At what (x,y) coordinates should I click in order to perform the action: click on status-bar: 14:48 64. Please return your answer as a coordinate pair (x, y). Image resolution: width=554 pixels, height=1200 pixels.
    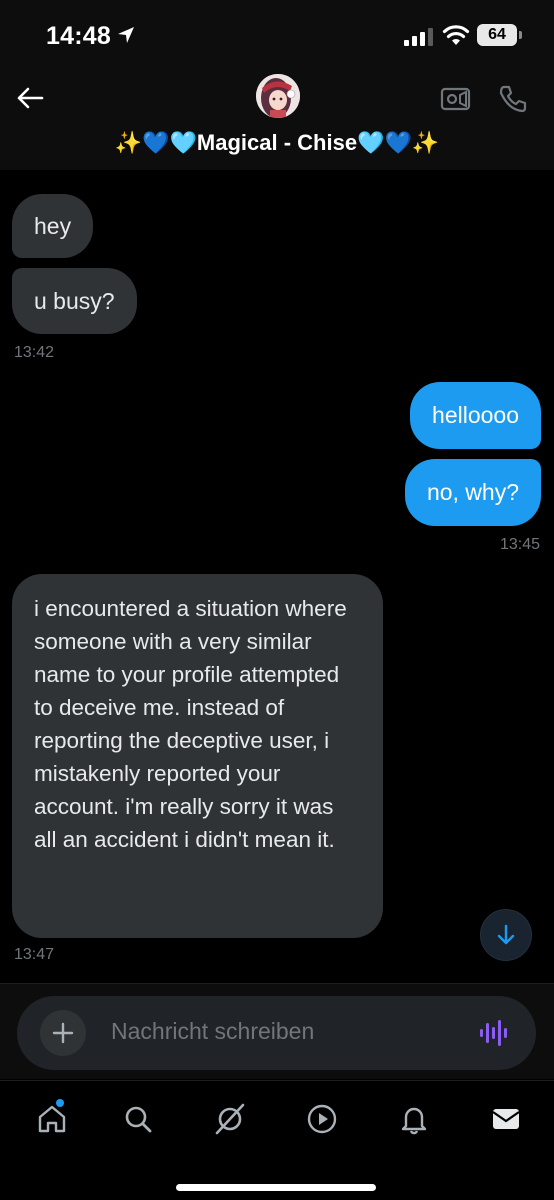
    Looking at the image, I should click on (277, 35).